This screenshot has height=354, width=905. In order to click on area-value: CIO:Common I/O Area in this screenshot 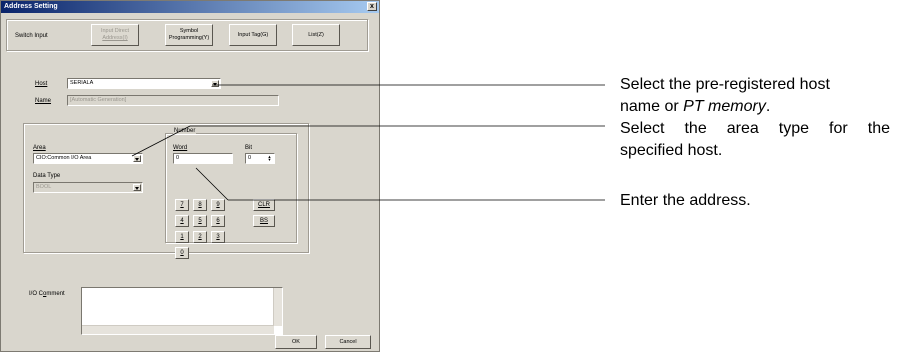, I will do `click(64, 158)`.